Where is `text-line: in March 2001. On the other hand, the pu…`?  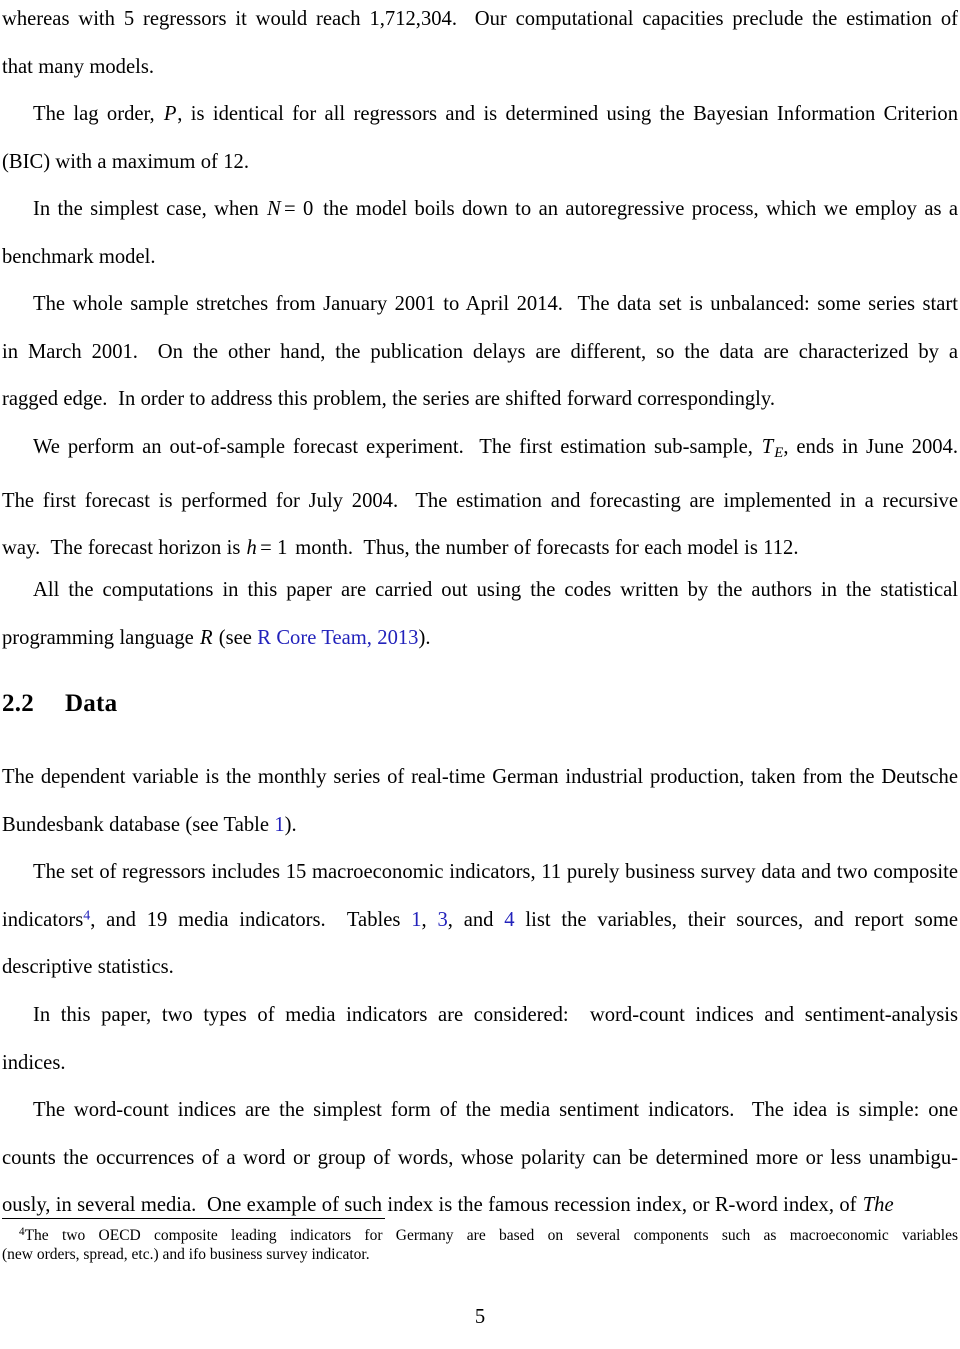
text-line: in March 2001. On the other hand, the pu… is located at coordinates (480, 351).